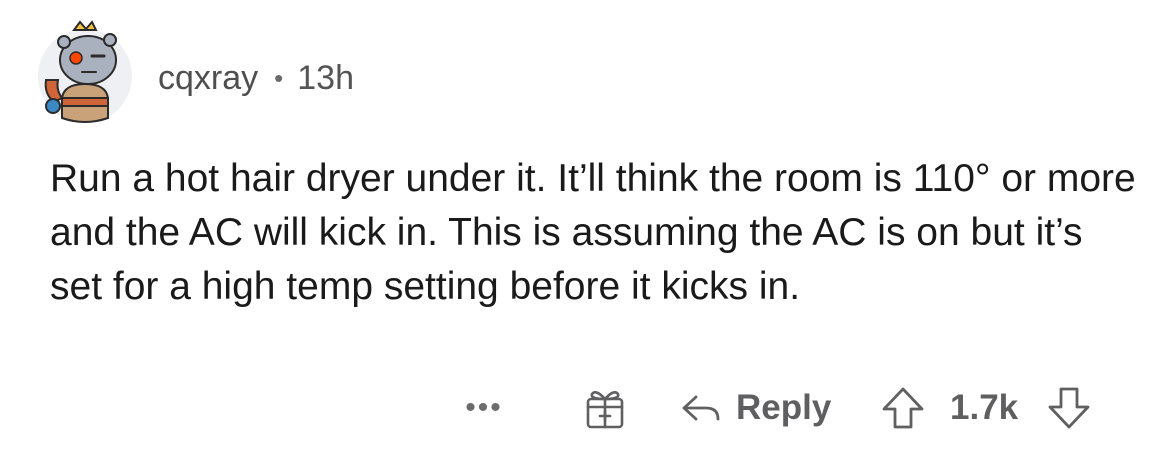  I want to click on upvote-button, so click(903, 408).